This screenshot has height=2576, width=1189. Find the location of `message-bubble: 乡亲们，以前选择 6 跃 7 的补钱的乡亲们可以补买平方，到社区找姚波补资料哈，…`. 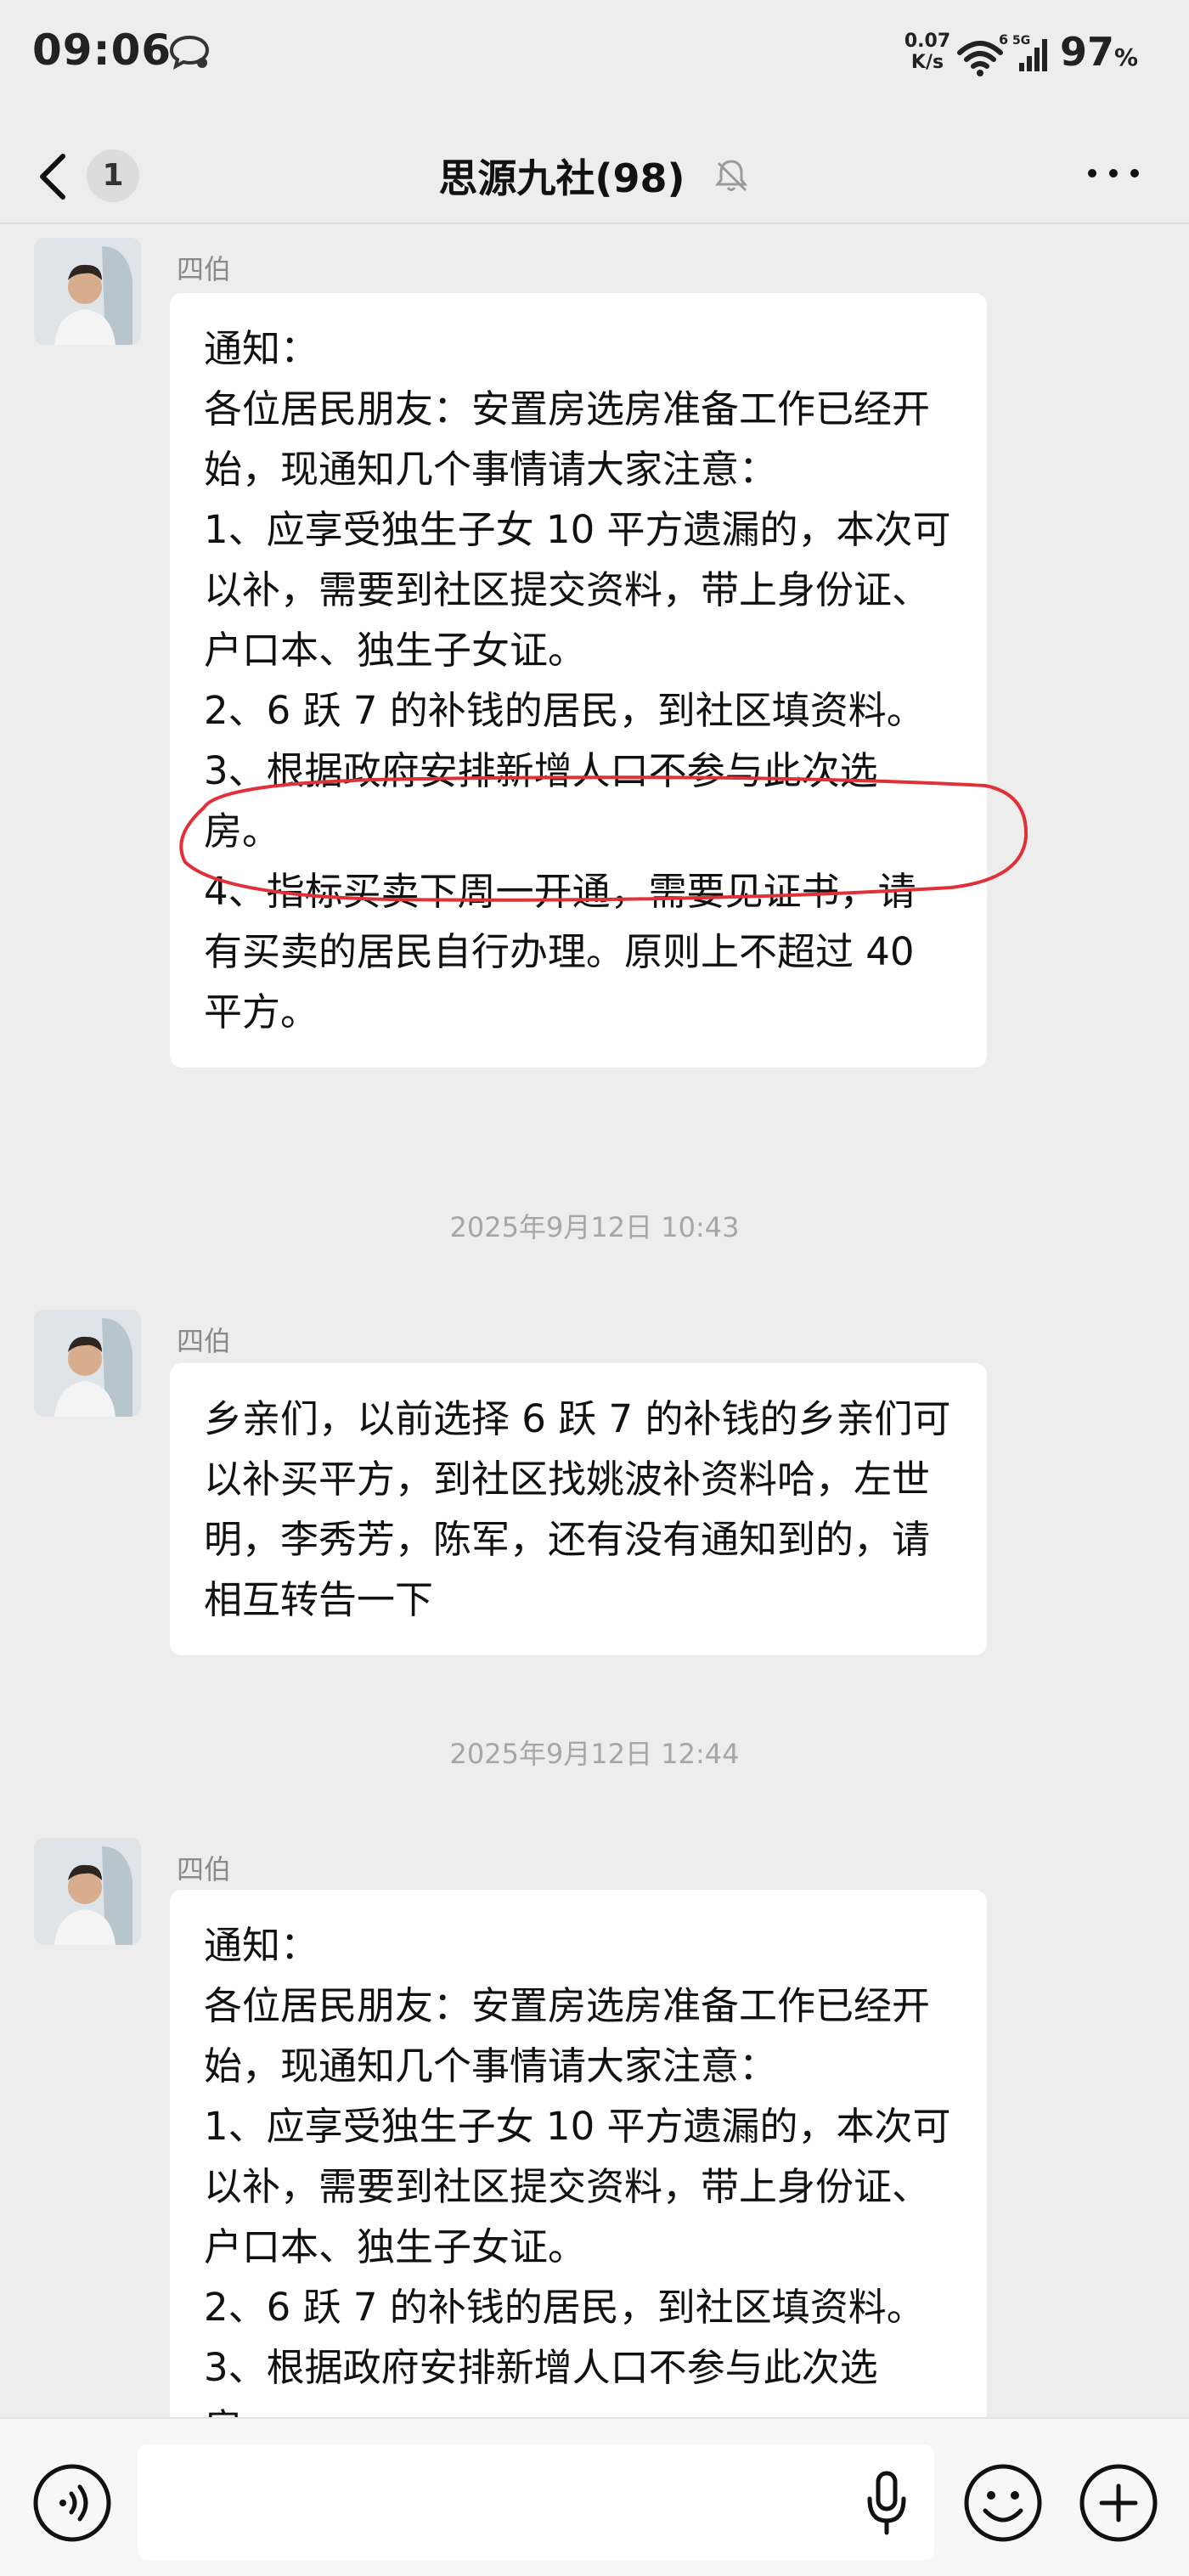

message-bubble: 乡亲们，以前选择 6 跃 7 的补钱的乡亲们可以补买平方，到社区找姚波补资料哈，… is located at coordinates (578, 1509).